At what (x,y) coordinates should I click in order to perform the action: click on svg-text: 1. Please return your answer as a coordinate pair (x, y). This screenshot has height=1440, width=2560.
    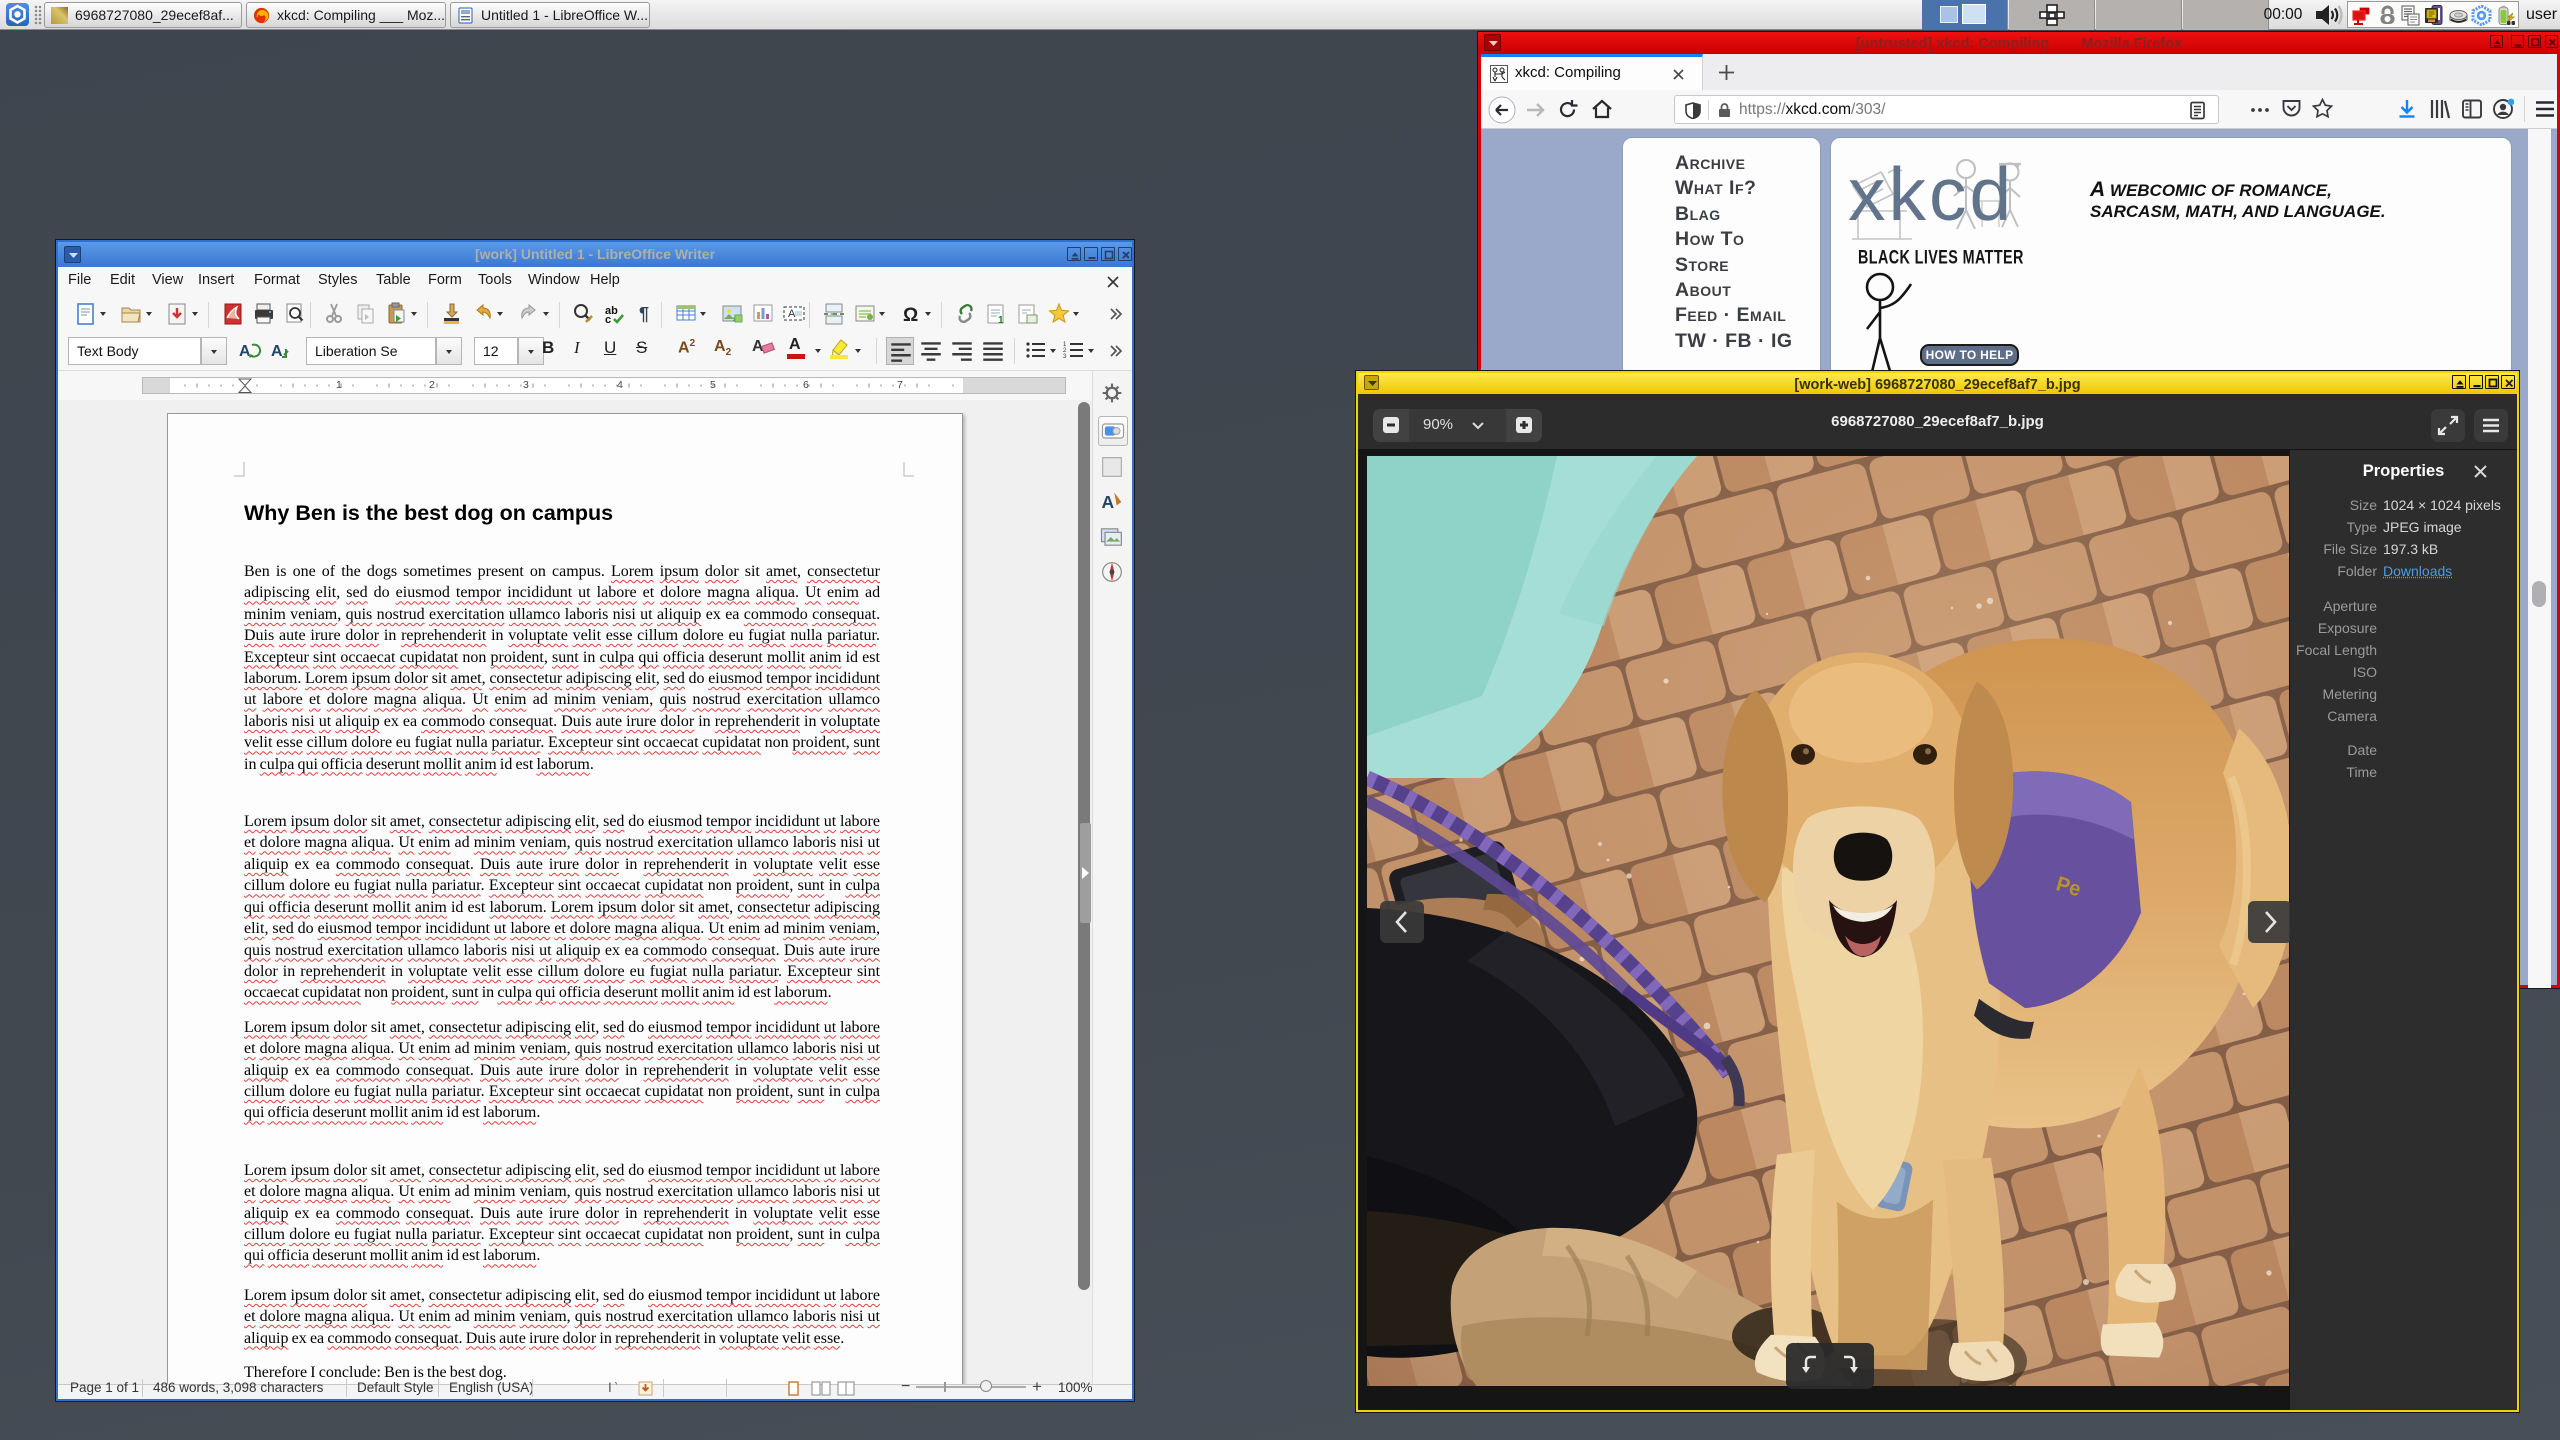
    Looking at the image, I should click on (1001, 320).